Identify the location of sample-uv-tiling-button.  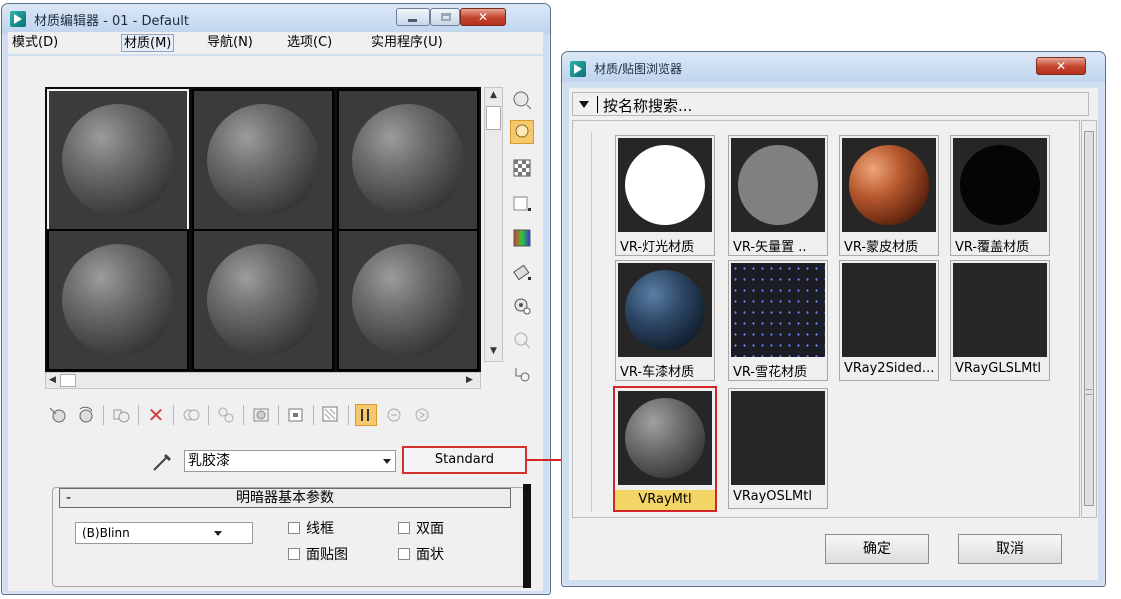
(522, 204).